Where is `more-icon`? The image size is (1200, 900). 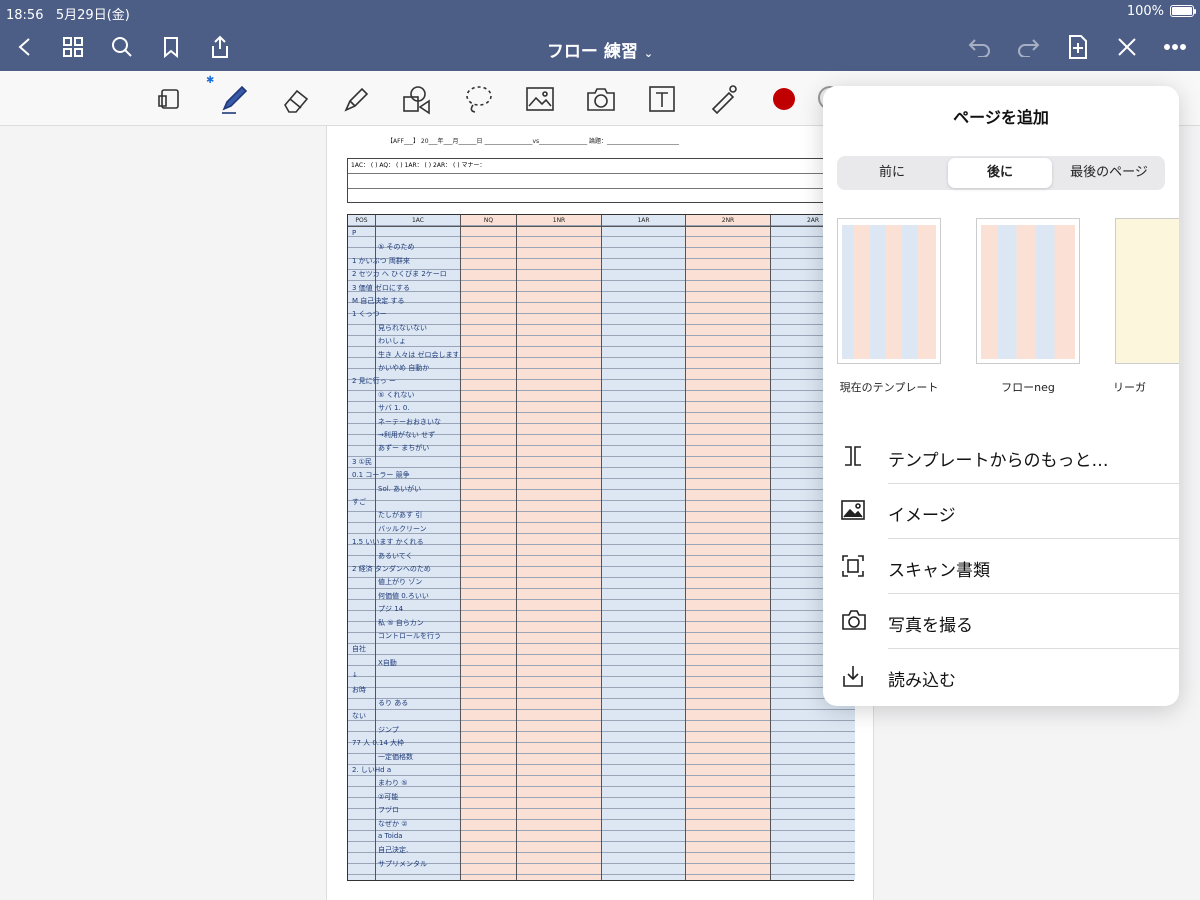 more-icon is located at coordinates (1175, 47).